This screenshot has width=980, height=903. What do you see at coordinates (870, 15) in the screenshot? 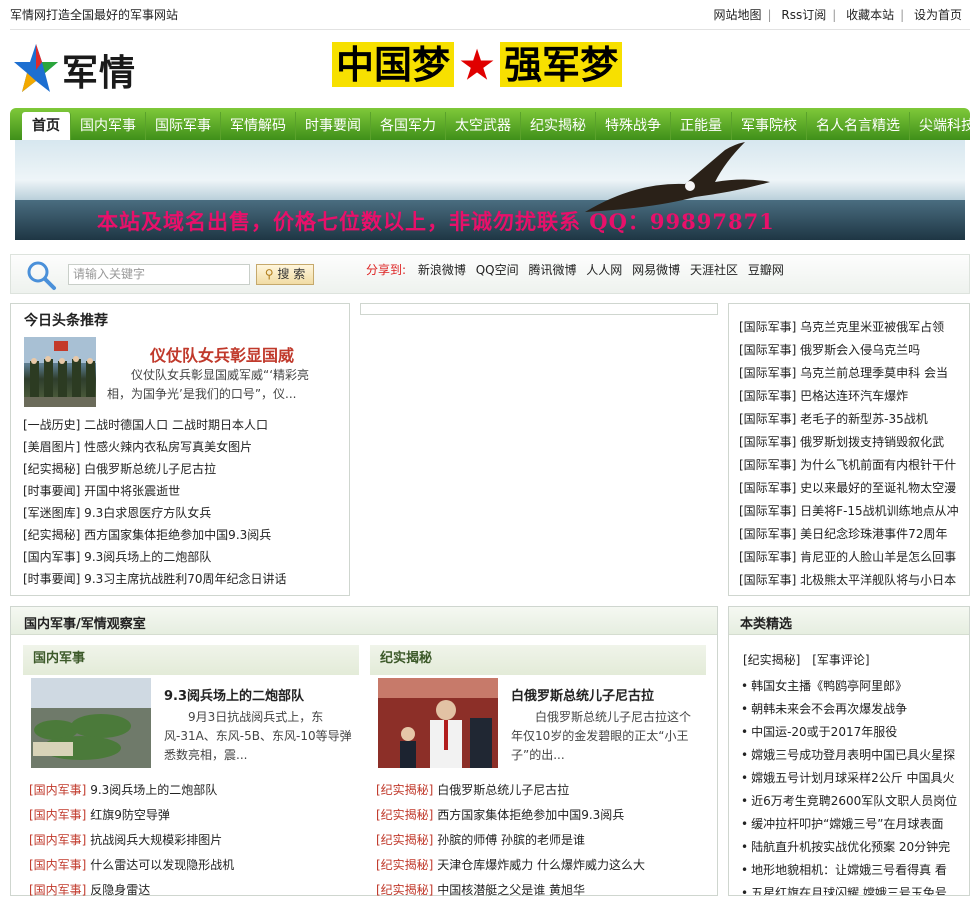
I see `bookmark-link: 收藏本站` at bounding box center [870, 15].